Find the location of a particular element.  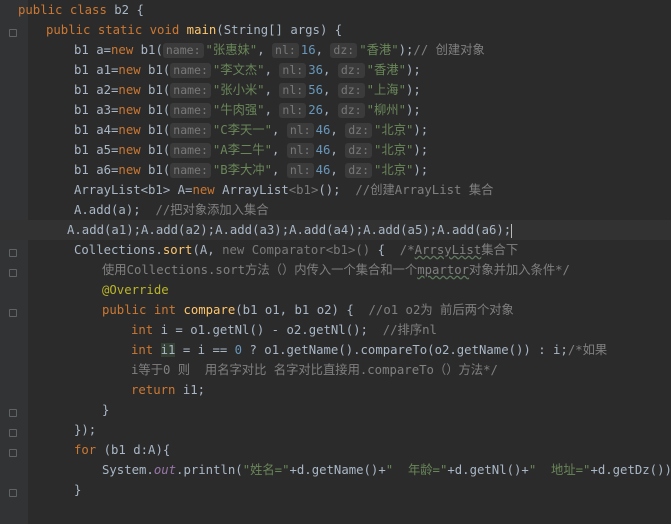

code-line: for (b1 d:A){ is located at coordinates (122, 450).